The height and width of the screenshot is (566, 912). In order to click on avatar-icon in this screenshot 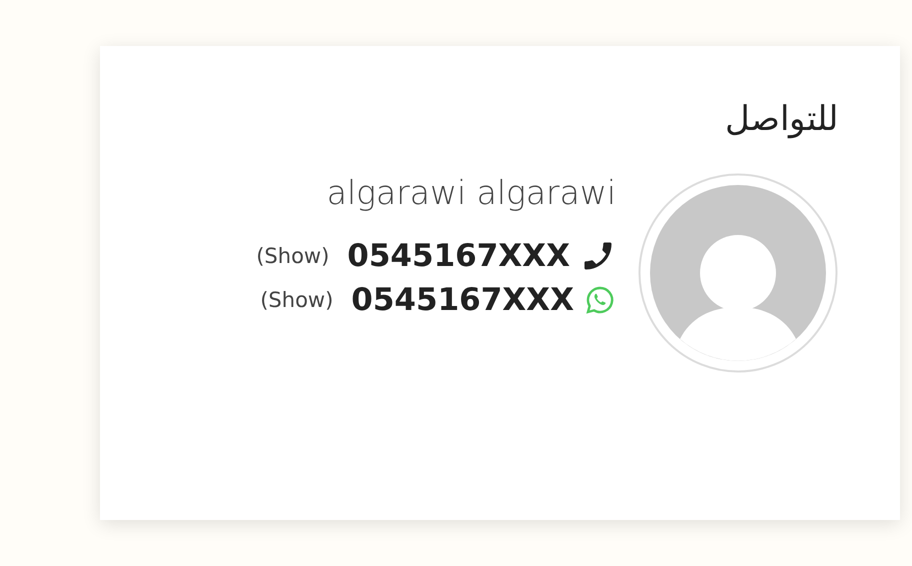, I will do `click(738, 273)`.